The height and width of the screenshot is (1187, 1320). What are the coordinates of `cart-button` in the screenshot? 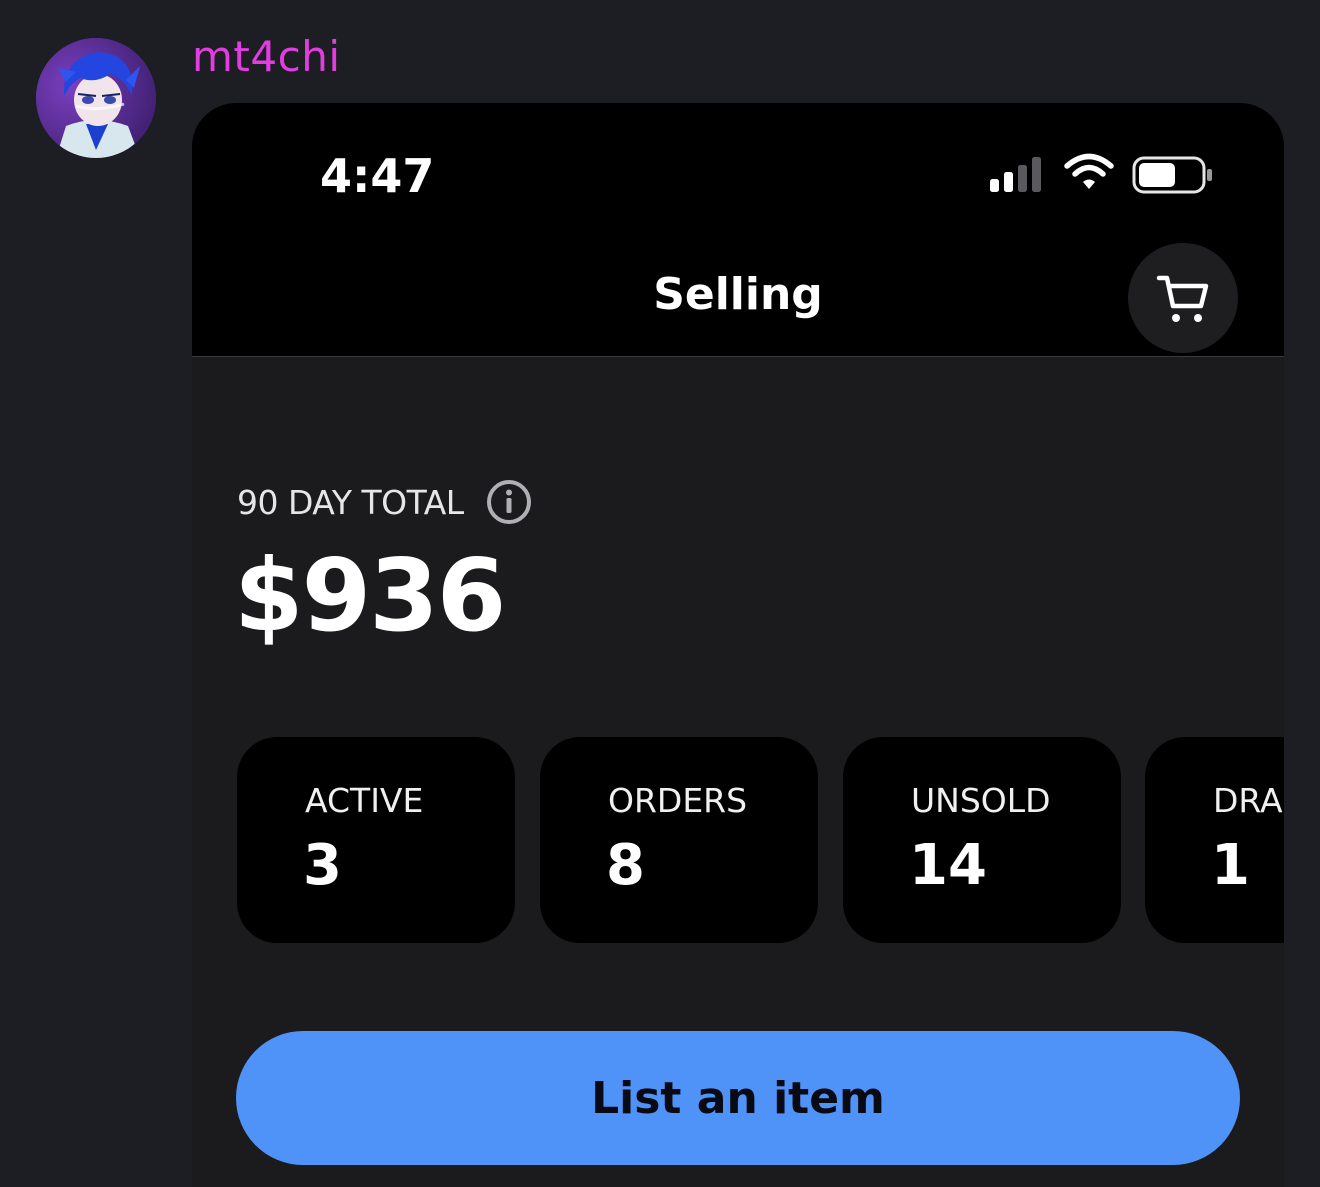 It's located at (1183, 298).